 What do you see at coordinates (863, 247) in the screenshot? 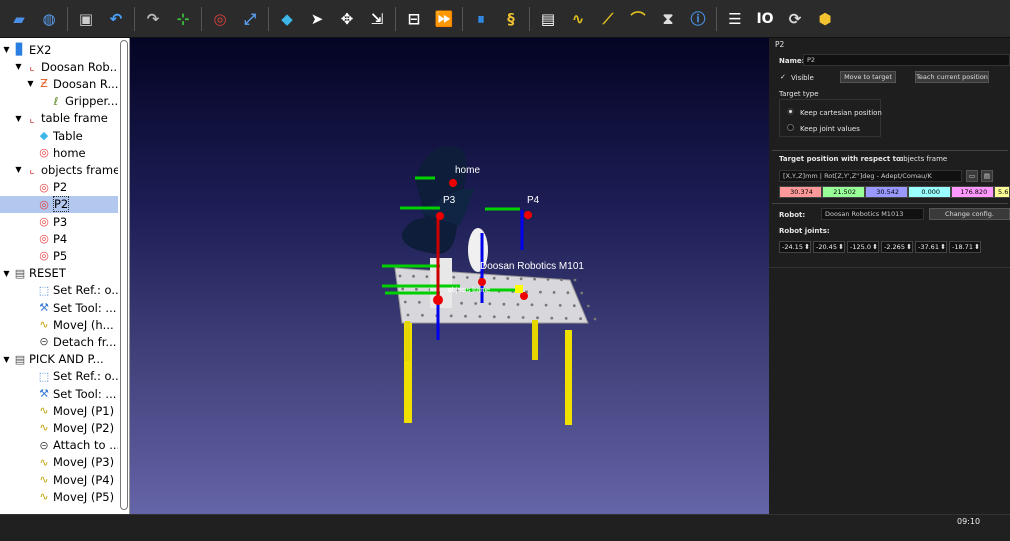
I see `joint-3-spinbox: -125.0 ⬍` at bounding box center [863, 247].